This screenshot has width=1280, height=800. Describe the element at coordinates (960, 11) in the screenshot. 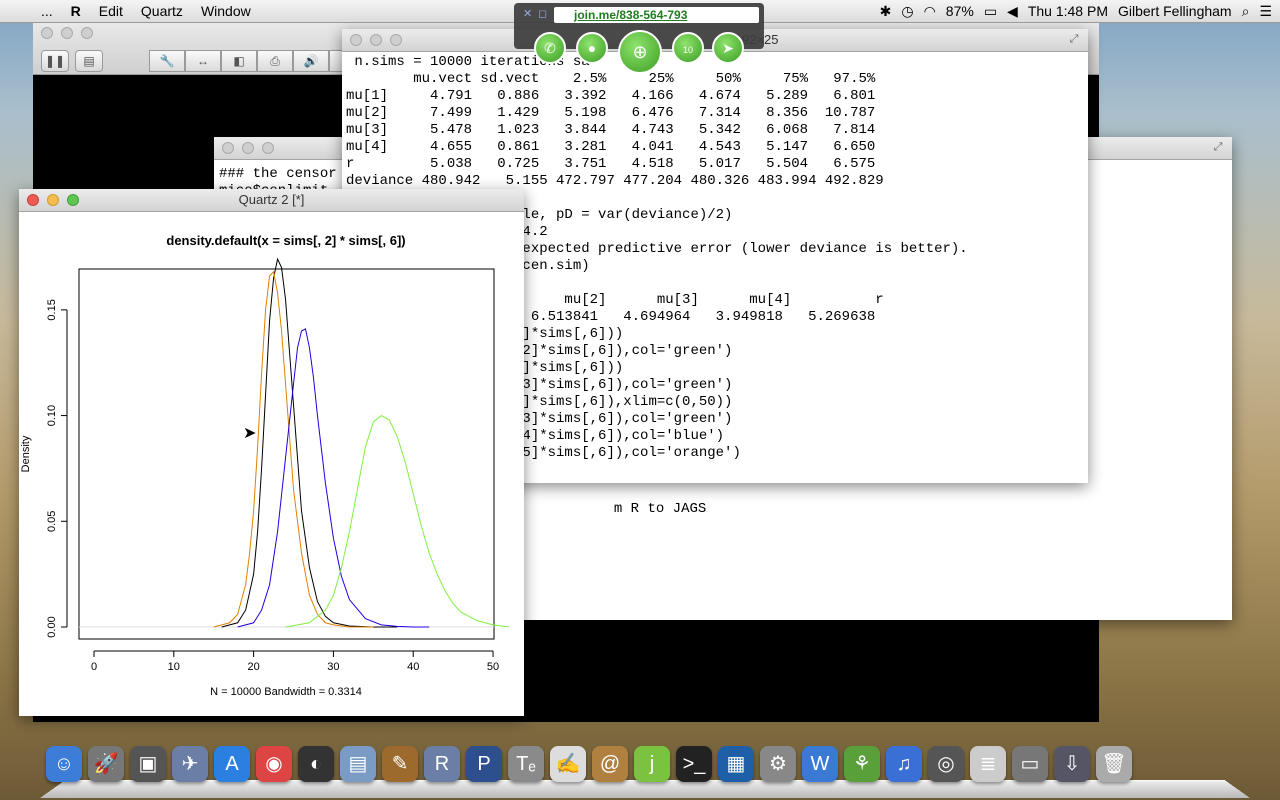

I see `battery-percent: 87%` at that location.